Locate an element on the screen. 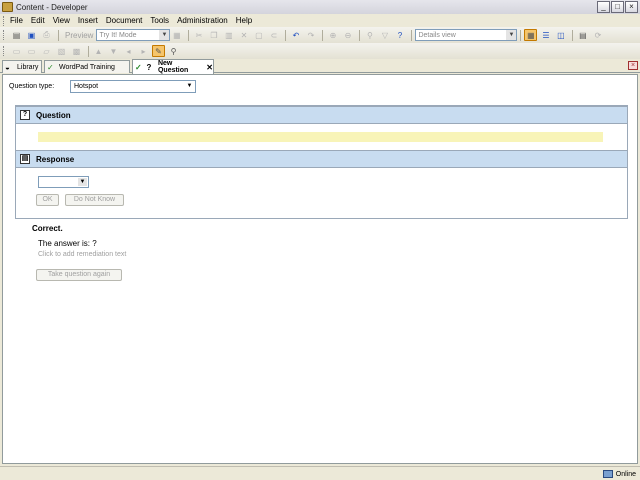  tab-new-question: ✓ ? New Question ✕ is located at coordinates (173, 66).